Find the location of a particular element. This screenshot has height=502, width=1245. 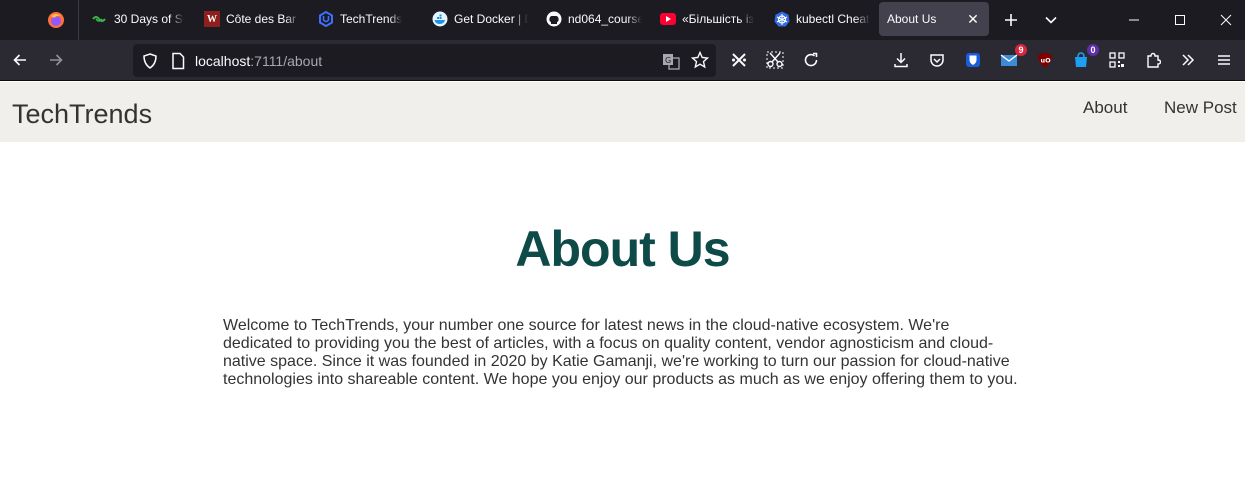

svg-text: G is located at coordinates (668, 60).